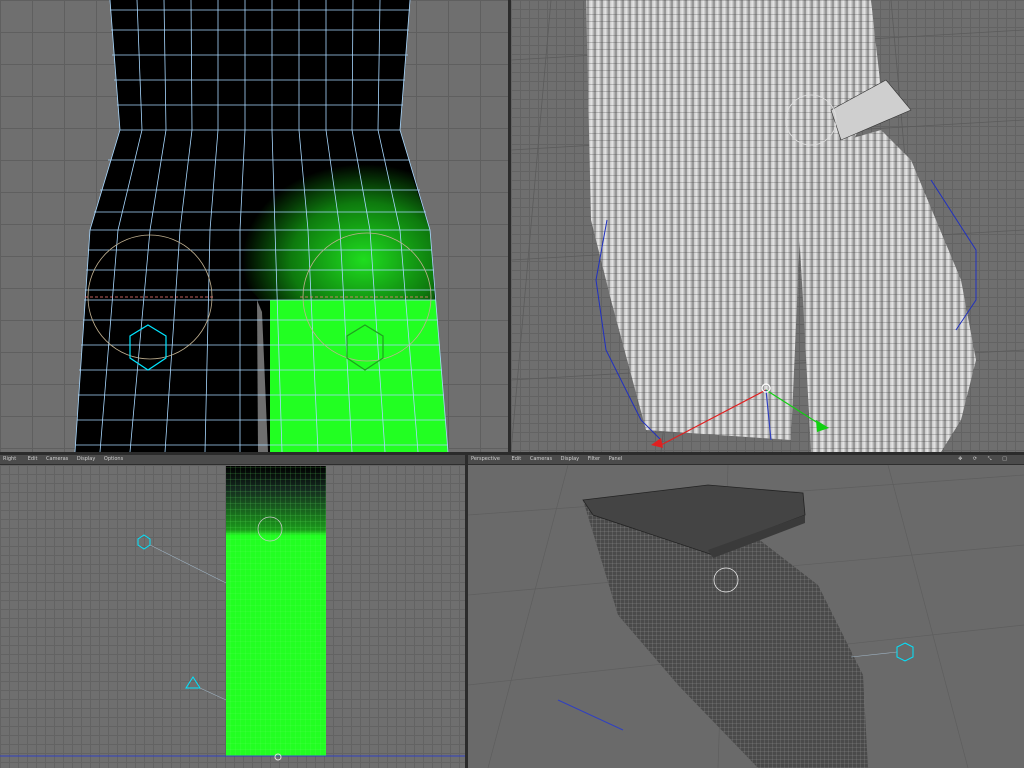 This screenshot has height=768, width=1024. What do you see at coordinates (333, 220) in the screenshot?
I see `weight-paint-hip` at bounding box center [333, 220].